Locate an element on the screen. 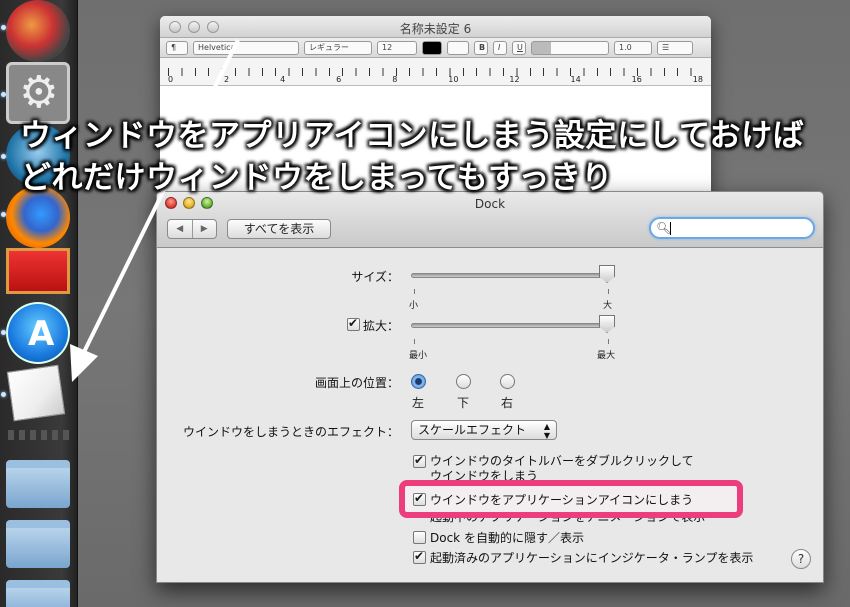 The image size is (850, 607). ruler-numbers: 0 2 4 6 8 10 12 14 16 18 is located at coordinates (435, 80).